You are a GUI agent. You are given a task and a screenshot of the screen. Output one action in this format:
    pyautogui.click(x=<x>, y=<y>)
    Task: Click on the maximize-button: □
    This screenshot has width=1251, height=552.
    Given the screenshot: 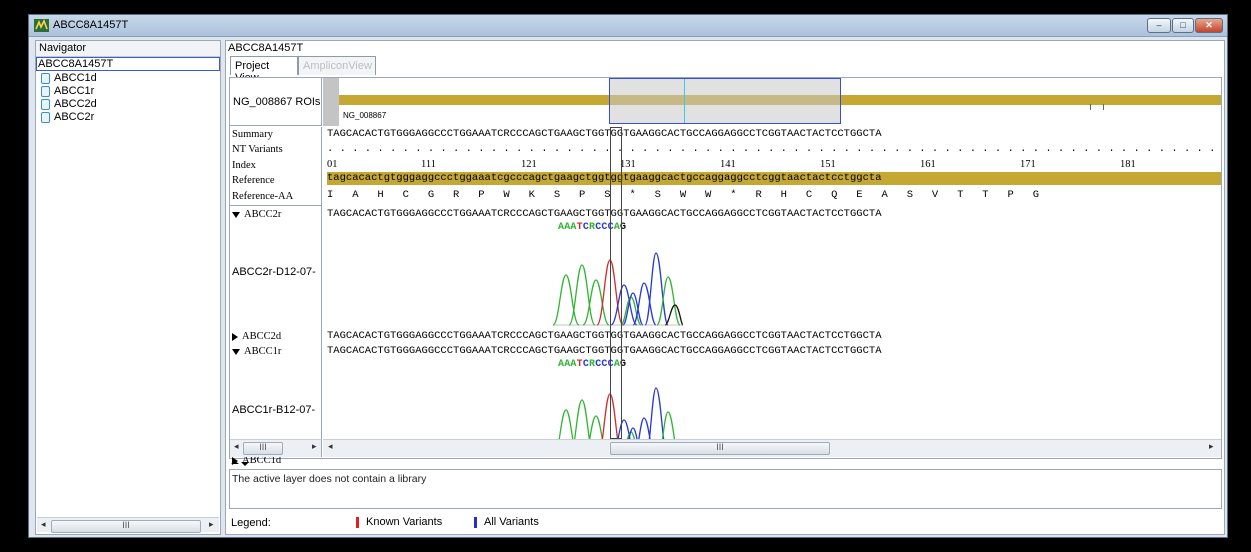 What is the action you would take?
    pyautogui.click(x=1183, y=25)
    